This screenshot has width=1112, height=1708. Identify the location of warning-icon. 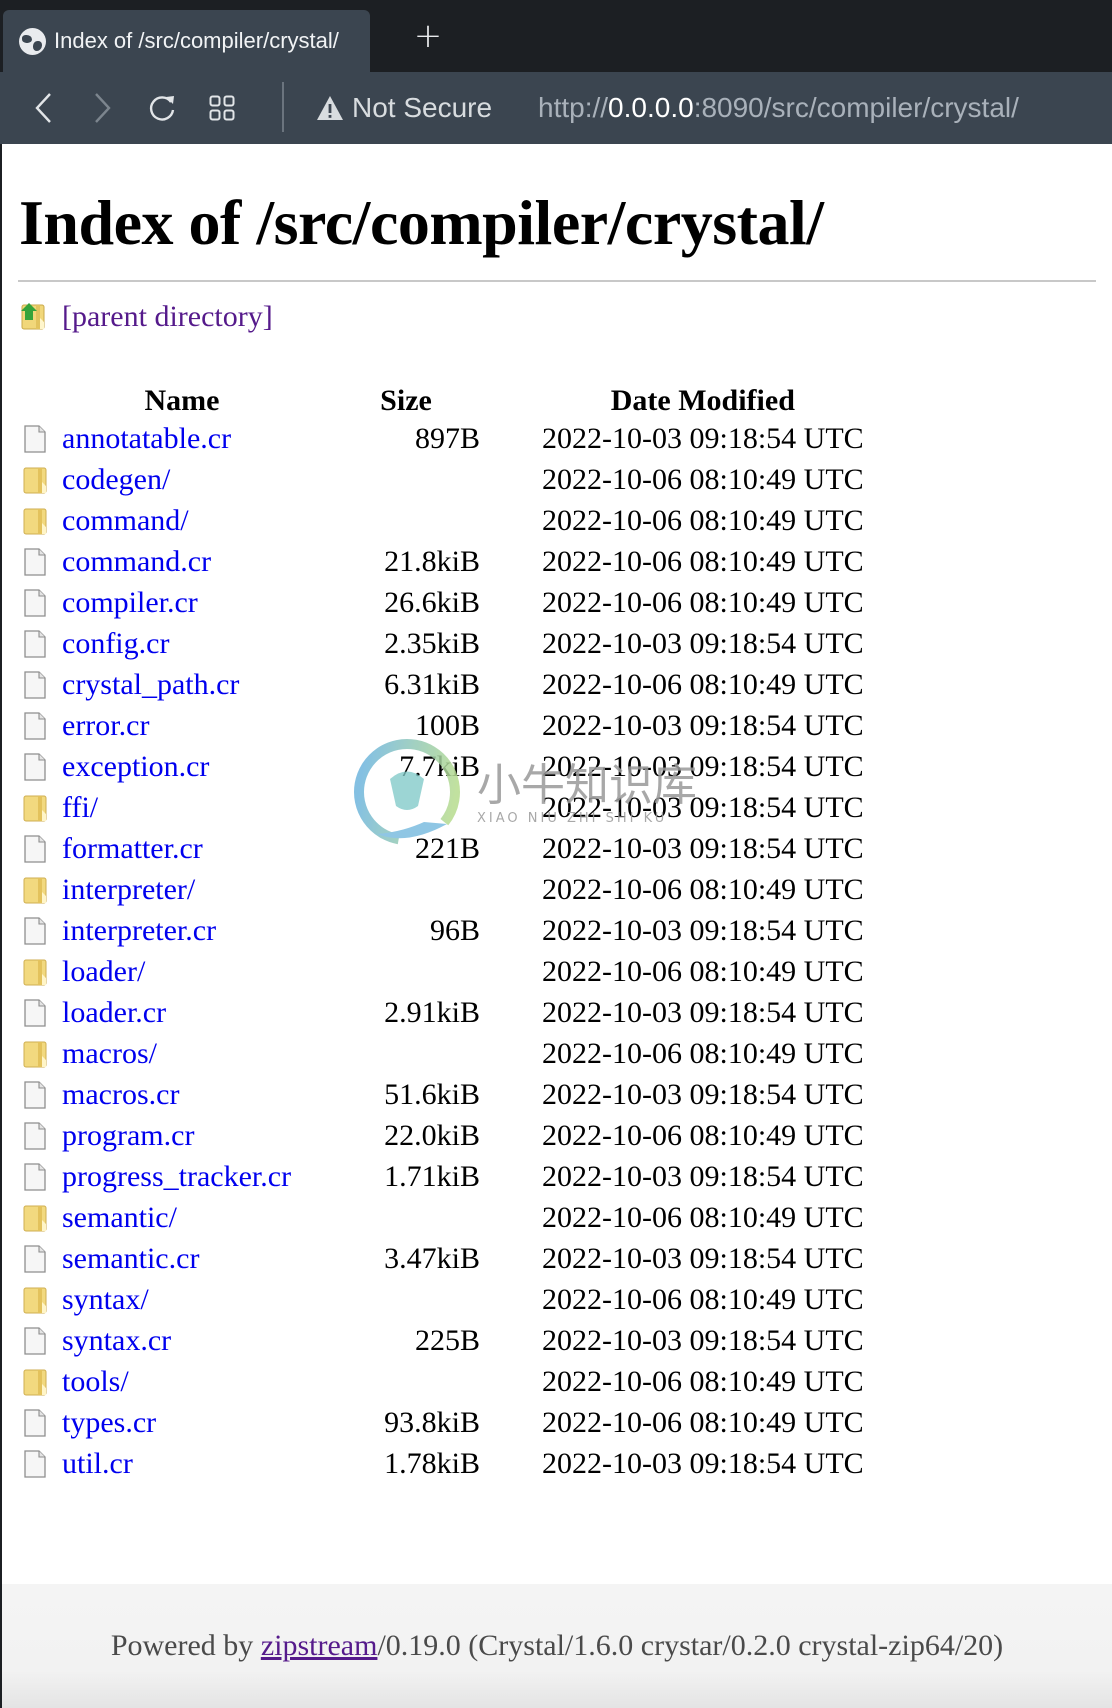
(330, 108).